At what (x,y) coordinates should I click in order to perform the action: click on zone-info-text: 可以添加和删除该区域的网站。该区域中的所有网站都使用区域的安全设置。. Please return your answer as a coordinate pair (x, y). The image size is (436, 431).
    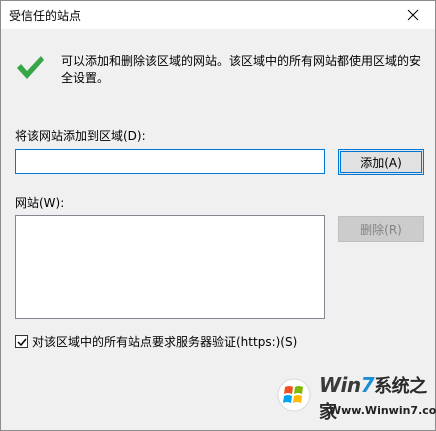
    Looking at the image, I should click on (241, 69).